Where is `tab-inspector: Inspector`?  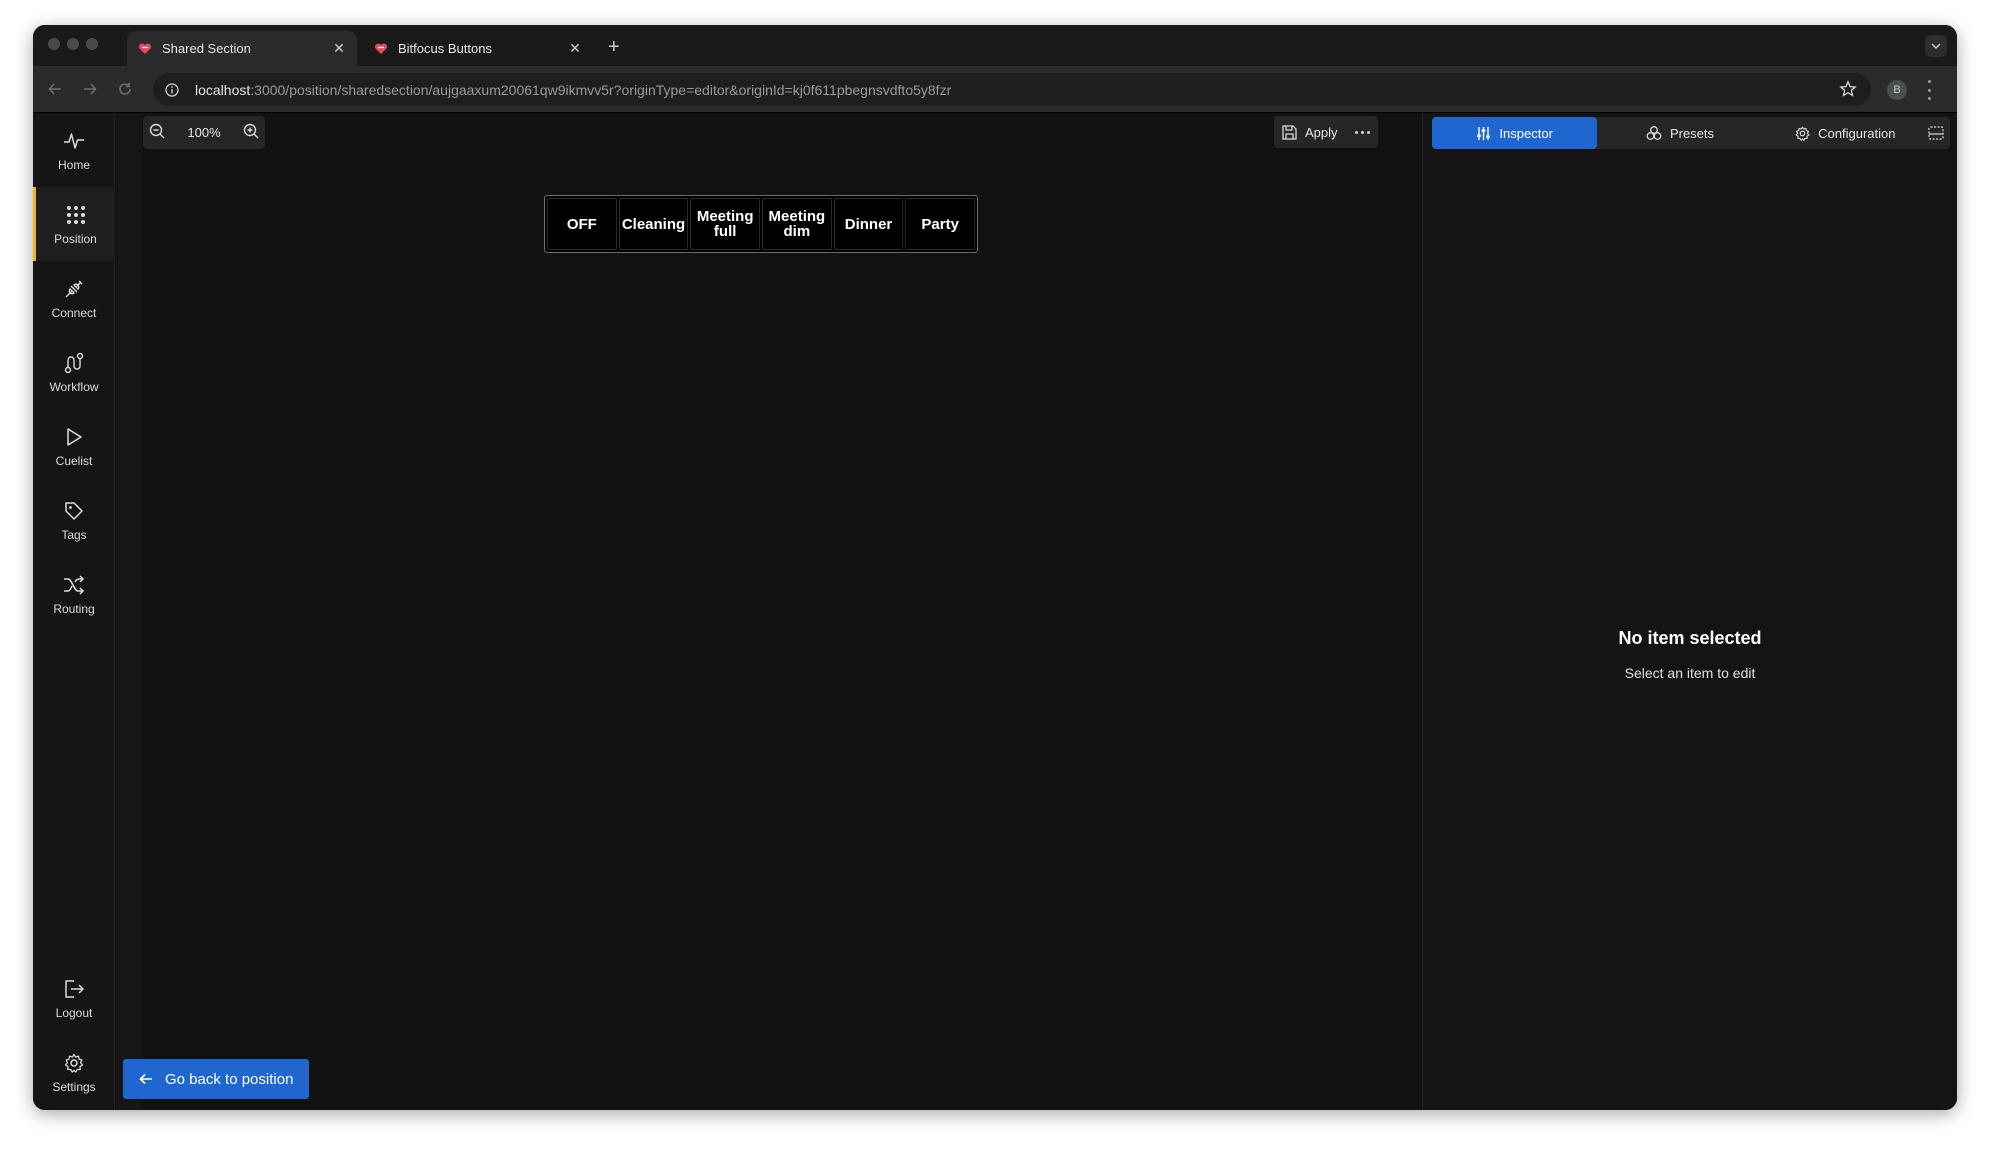 tab-inspector: Inspector is located at coordinates (1515, 133).